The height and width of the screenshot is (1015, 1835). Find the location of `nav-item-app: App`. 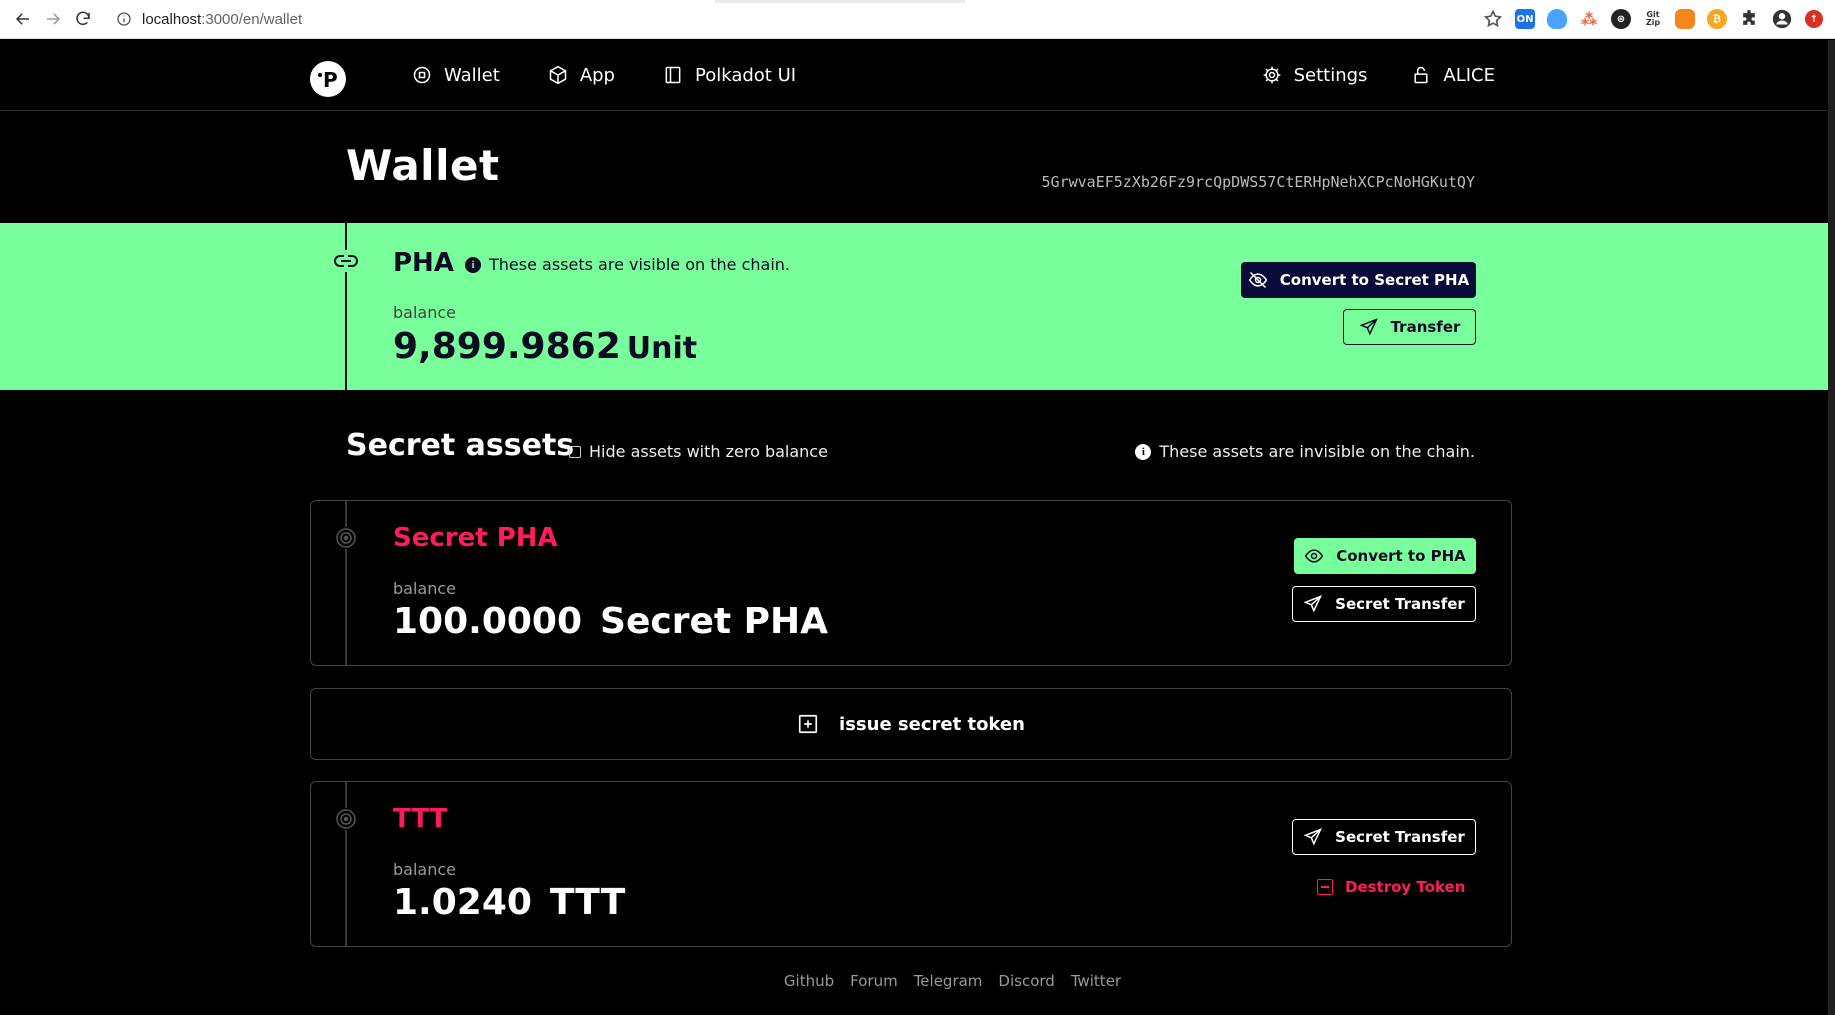

nav-item-app: App is located at coordinates (581, 75).